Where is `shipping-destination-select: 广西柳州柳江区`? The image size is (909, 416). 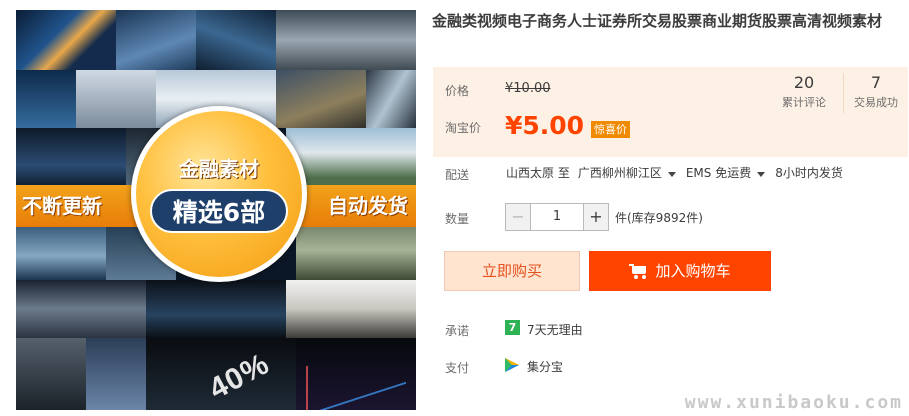 shipping-destination-select: 广西柳州柳江区 is located at coordinates (632, 172).